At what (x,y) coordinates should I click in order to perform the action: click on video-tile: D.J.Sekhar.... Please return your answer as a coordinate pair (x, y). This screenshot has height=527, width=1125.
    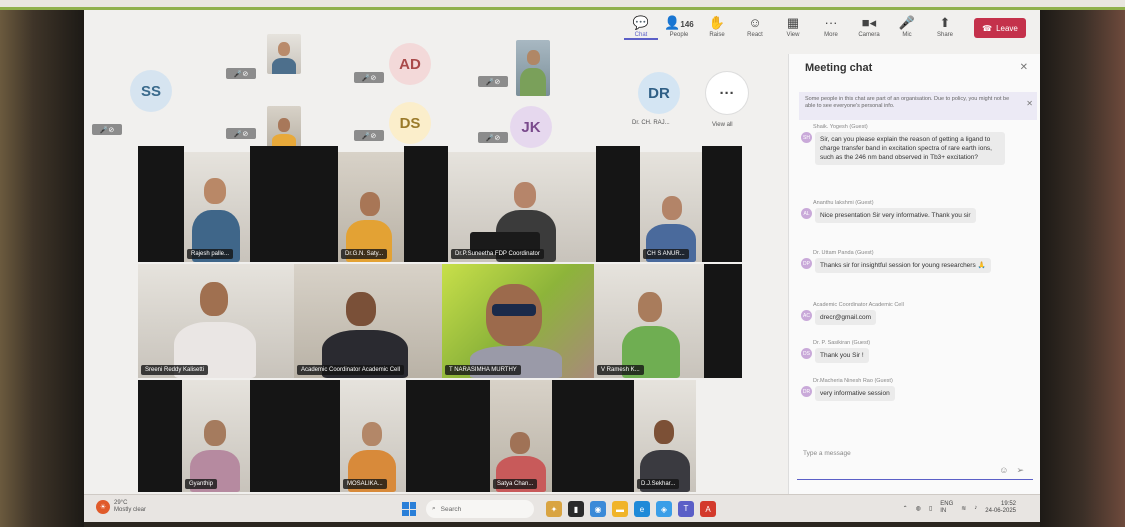
    Looking at the image, I should click on (665, 436).